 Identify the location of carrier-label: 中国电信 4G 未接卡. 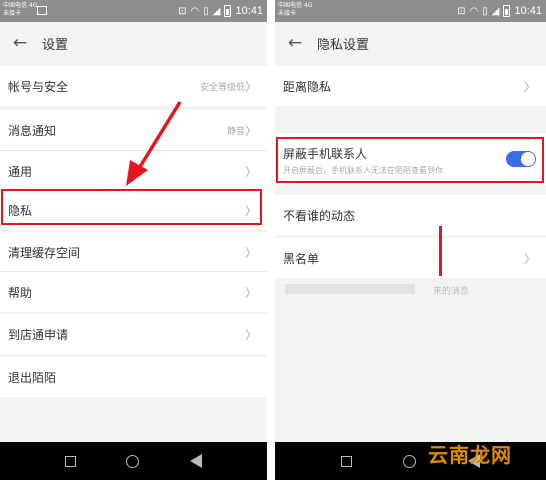
(298, 10).